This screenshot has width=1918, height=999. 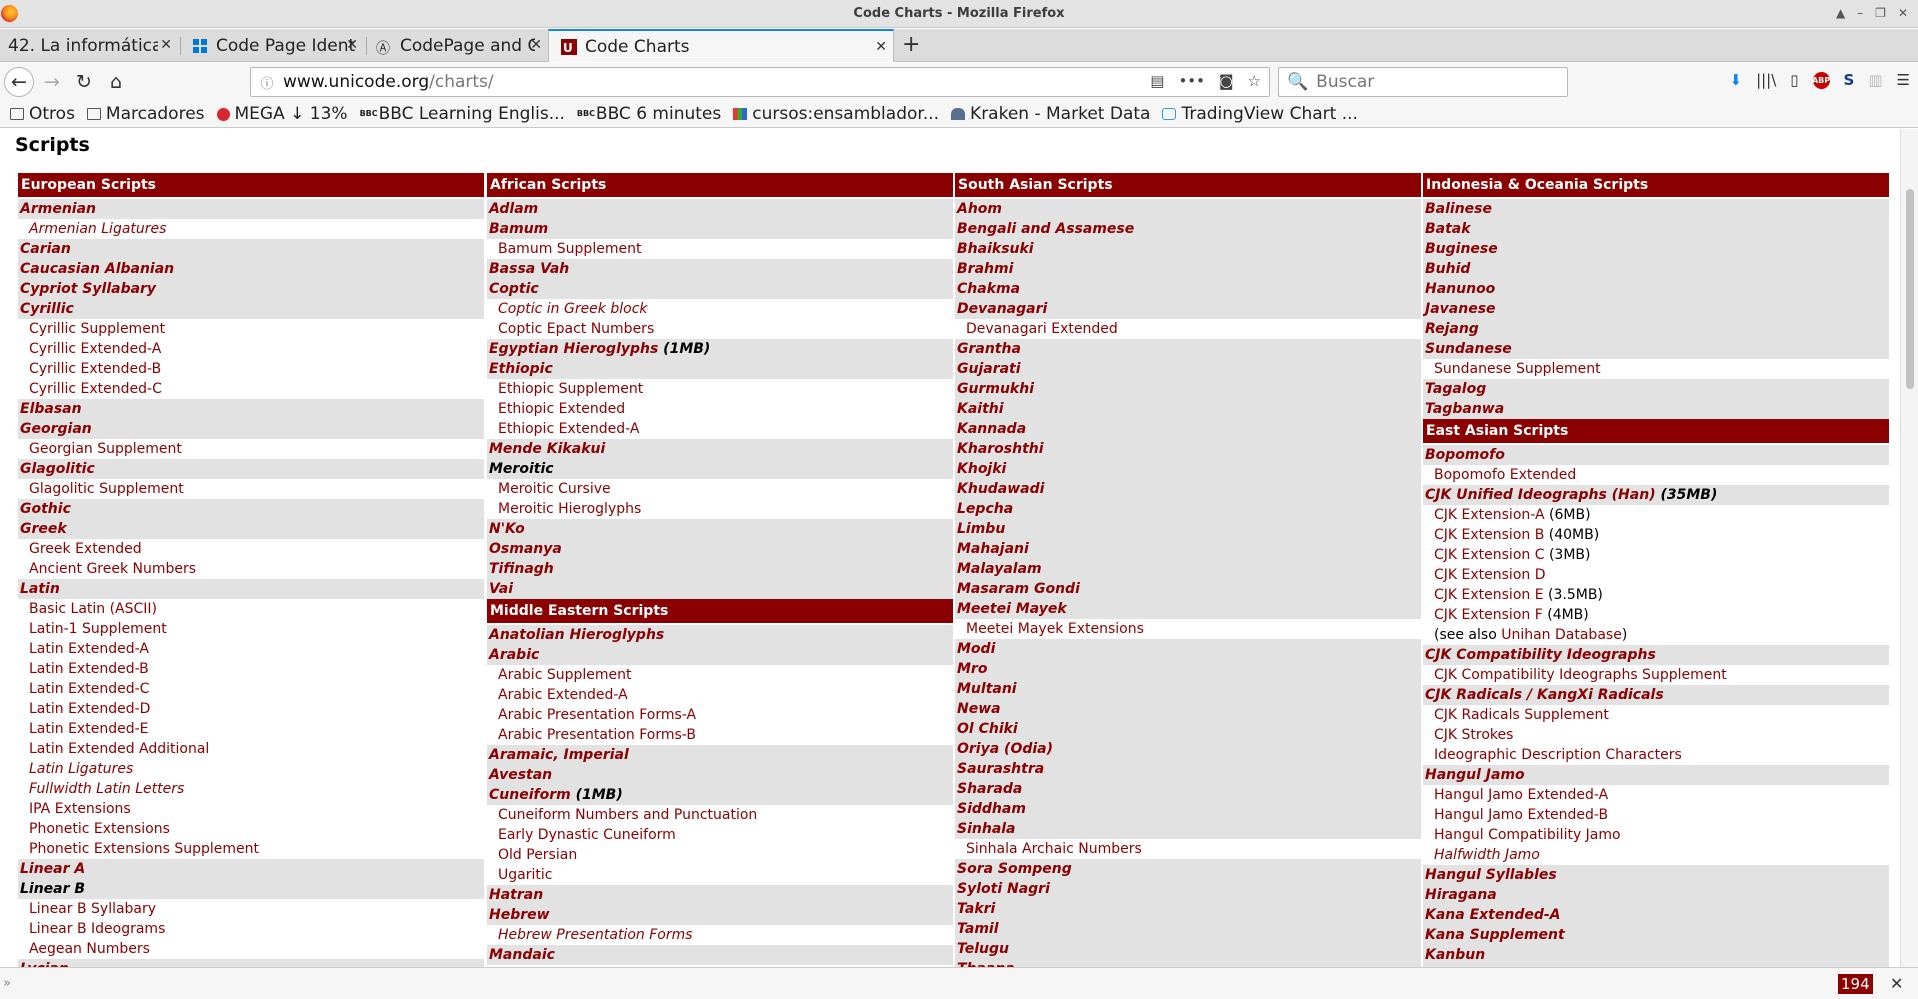 What do you see at coordinates (525, 875) in the screenshot?
I see `chart-link: Ugaritic` at bounding box center [525, 875].